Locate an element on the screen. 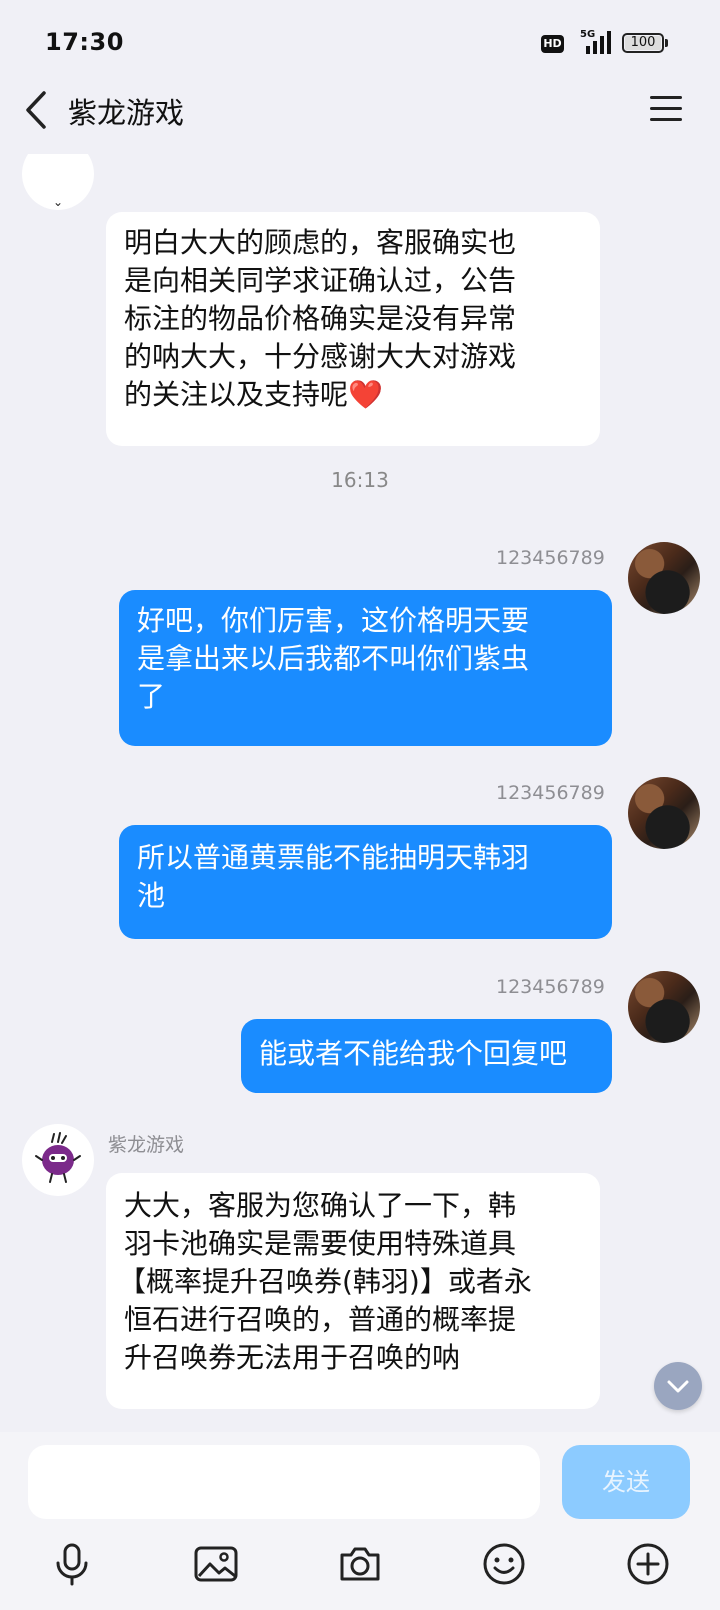 The width and height of the screenshot is (720, 1610). message-line: 升召唤券无法用于召唤的呐 is located at coordinates (292, 1357).